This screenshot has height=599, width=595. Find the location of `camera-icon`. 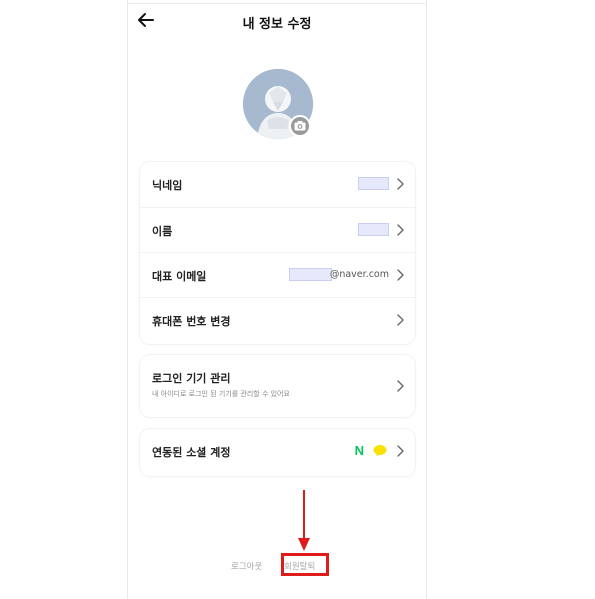

camera-icon is located at coordinates (300, 126).